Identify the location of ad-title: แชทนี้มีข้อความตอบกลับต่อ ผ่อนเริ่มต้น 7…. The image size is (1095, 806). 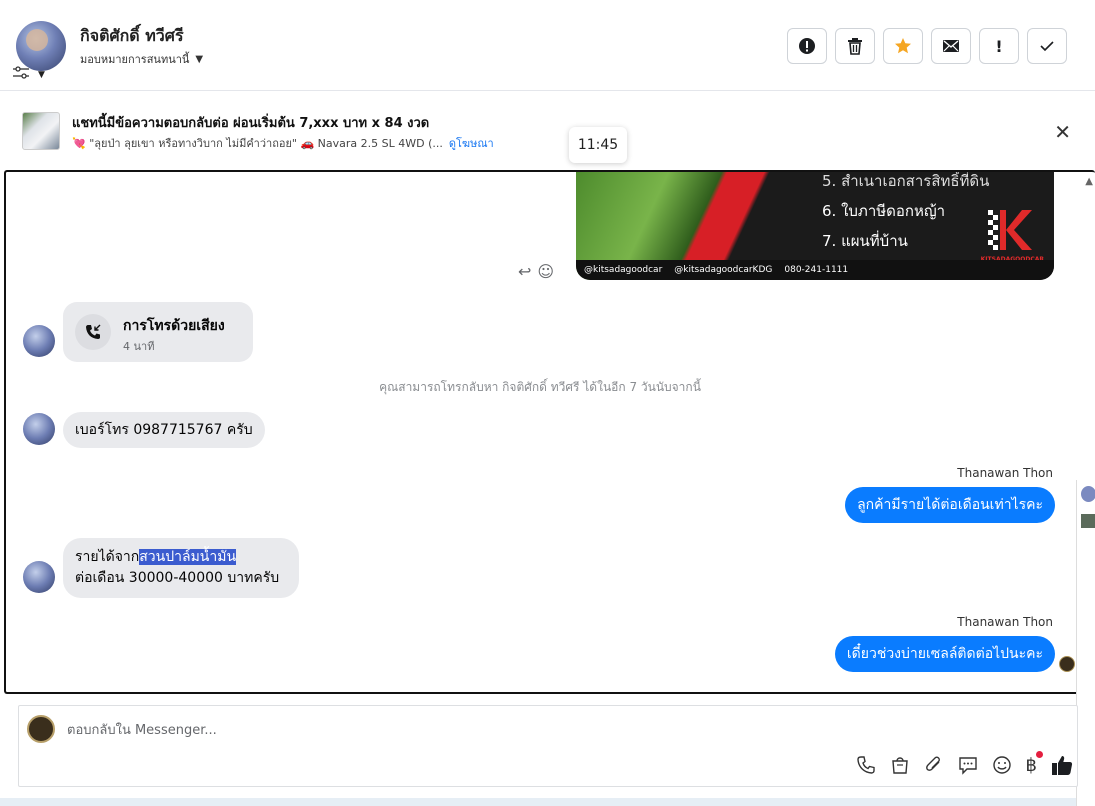
(251, 123).